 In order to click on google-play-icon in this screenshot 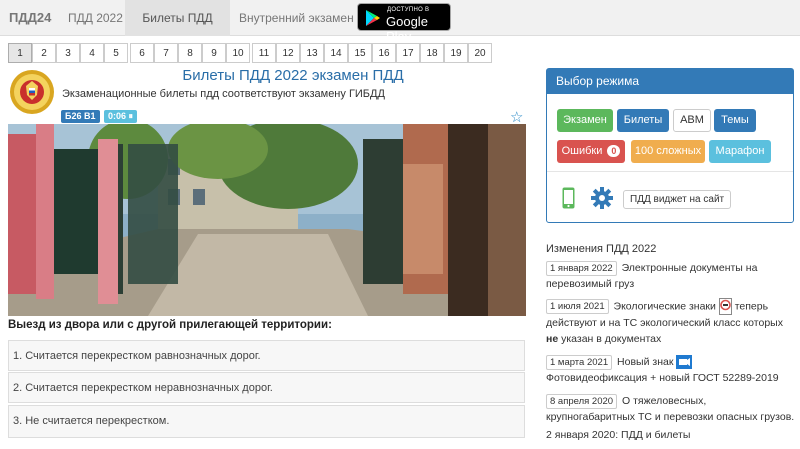, I will do `click(373, 18)`.